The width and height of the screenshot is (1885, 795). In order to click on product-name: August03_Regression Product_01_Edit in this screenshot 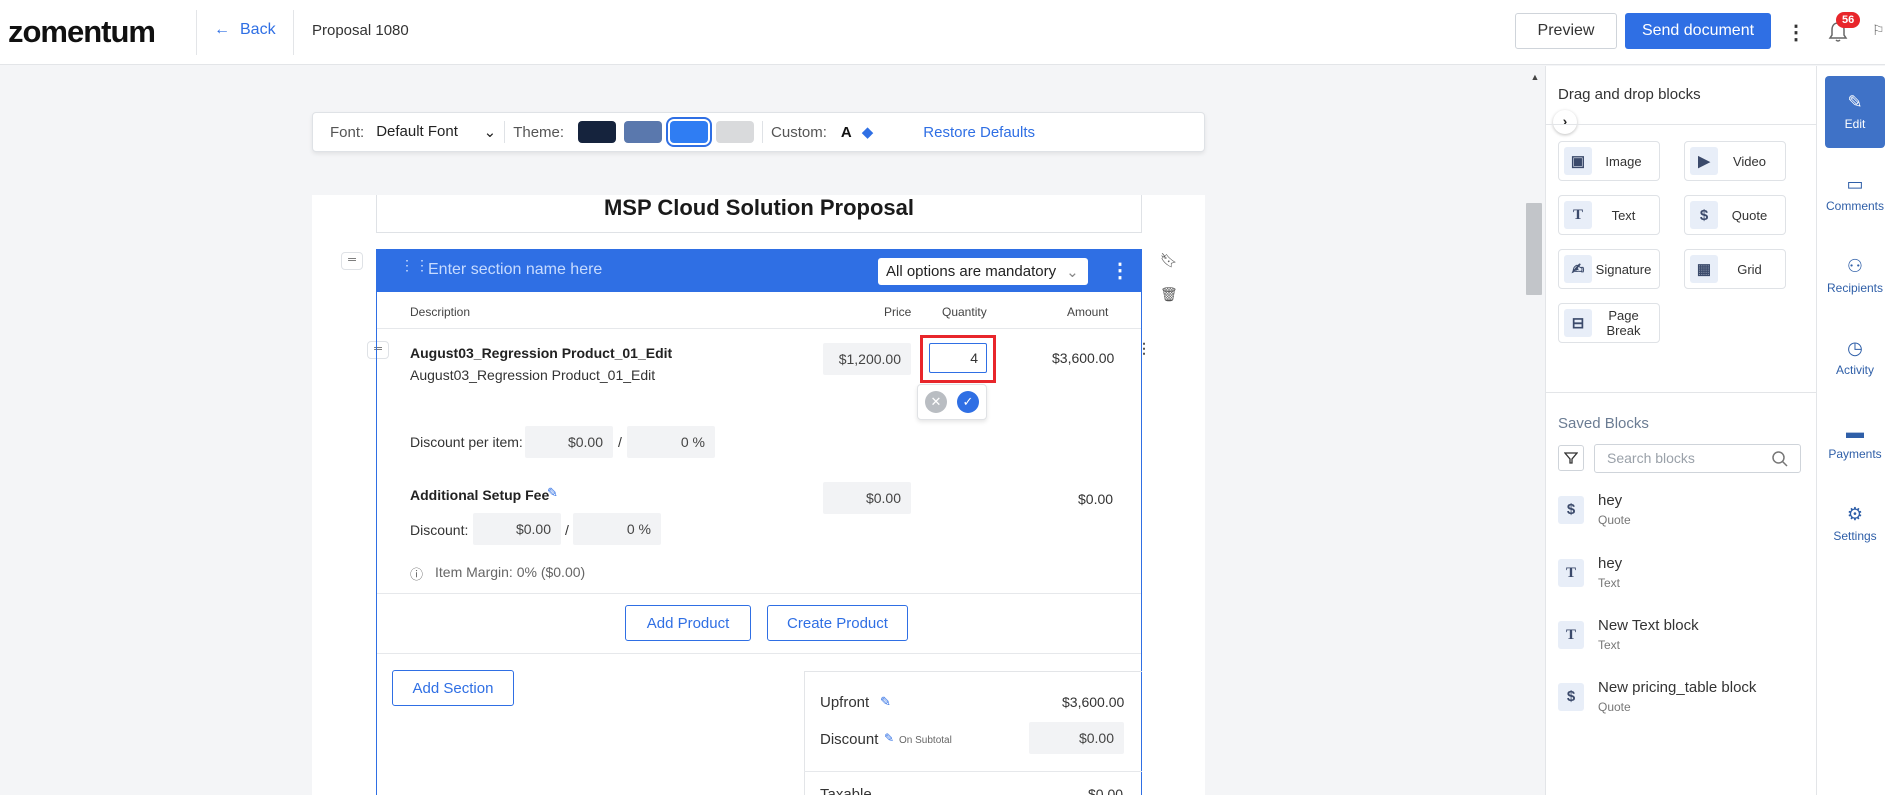, I will do `click(541, 353)`.